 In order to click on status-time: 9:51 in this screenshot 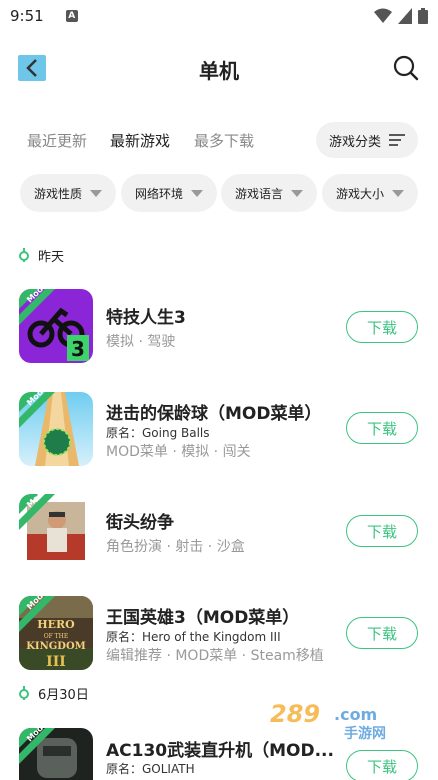, I will do `click(27, 16)`.